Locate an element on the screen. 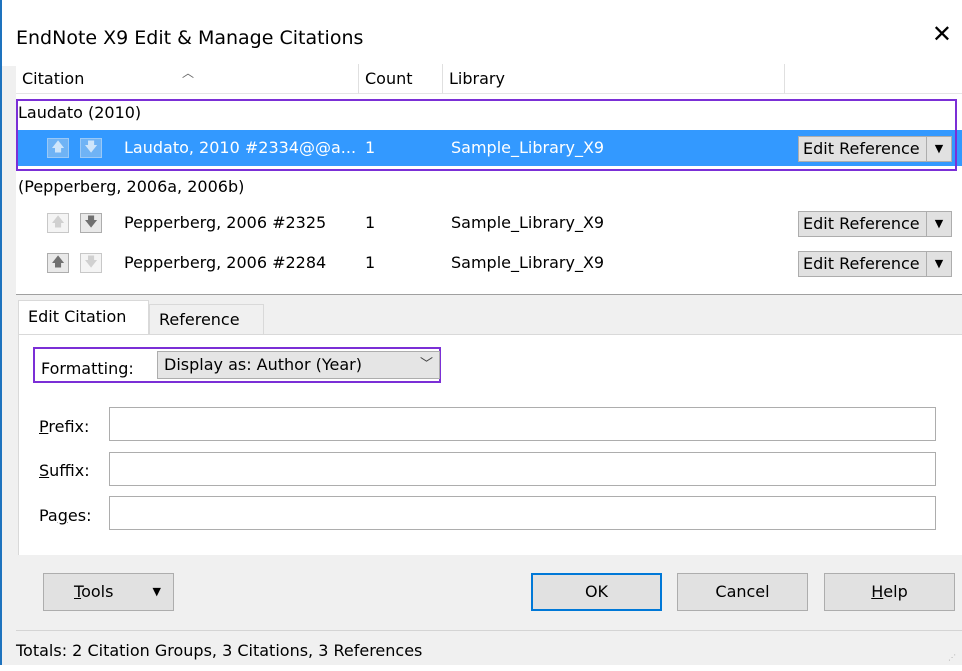 This screenshot has height=671, width=962. citation-cell: Pepperberg, 2006 #2284 is located at coordinates (225, 262).